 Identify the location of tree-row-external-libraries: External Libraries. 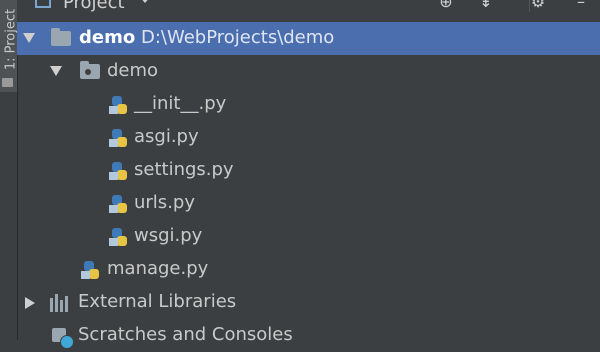
(308, 302).